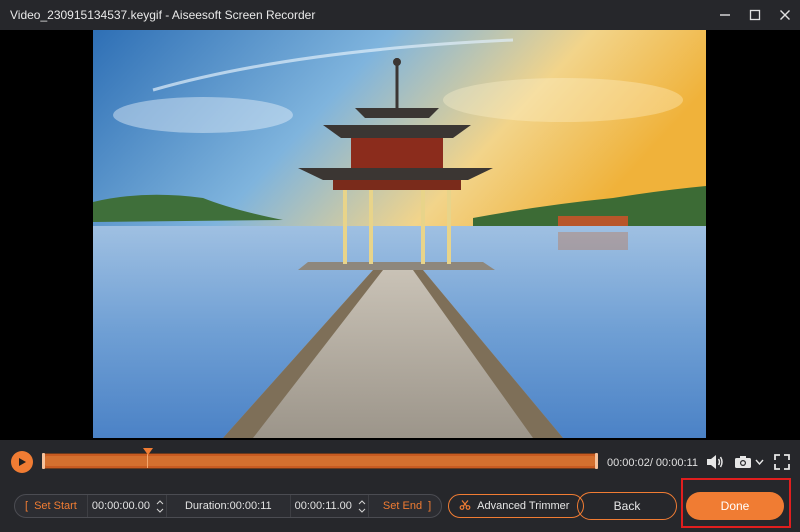 This screenshot has width=800, height=532. What do you see at coordinates (362, 506) in the screenshot?
I see `end-time-stepper` at bounding box center [362, 506].